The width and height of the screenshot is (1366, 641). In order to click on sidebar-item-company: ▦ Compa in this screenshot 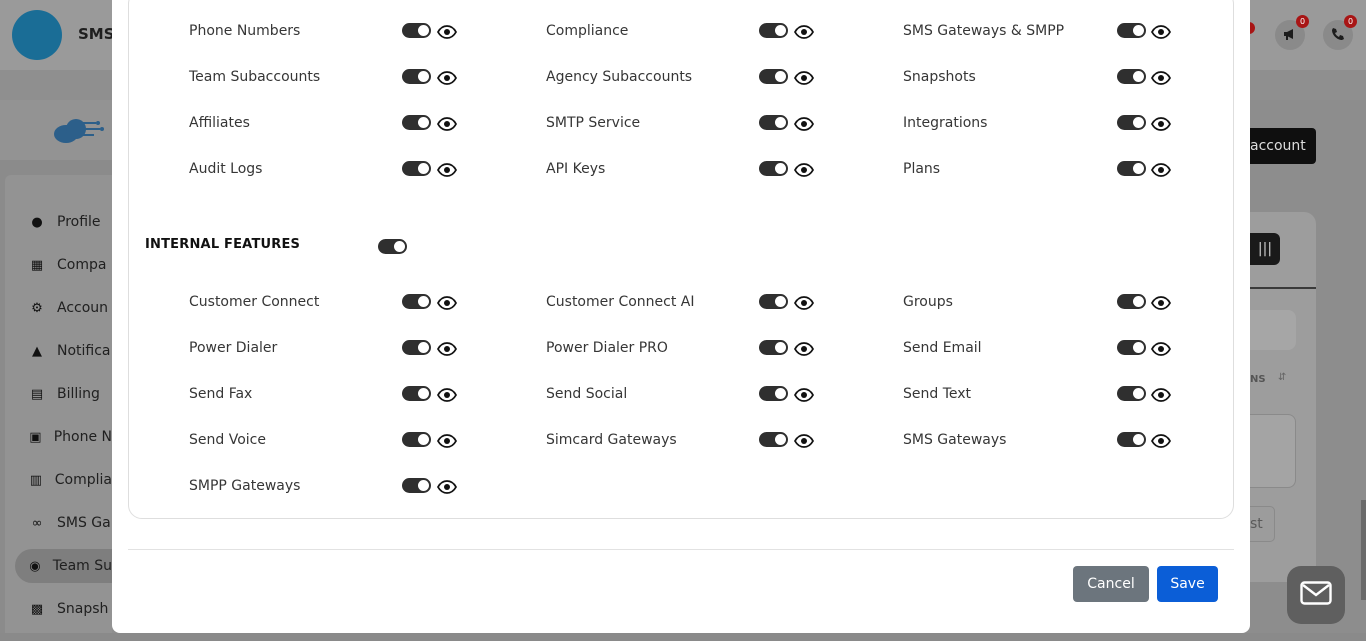, I will do `click(63, 265)`.